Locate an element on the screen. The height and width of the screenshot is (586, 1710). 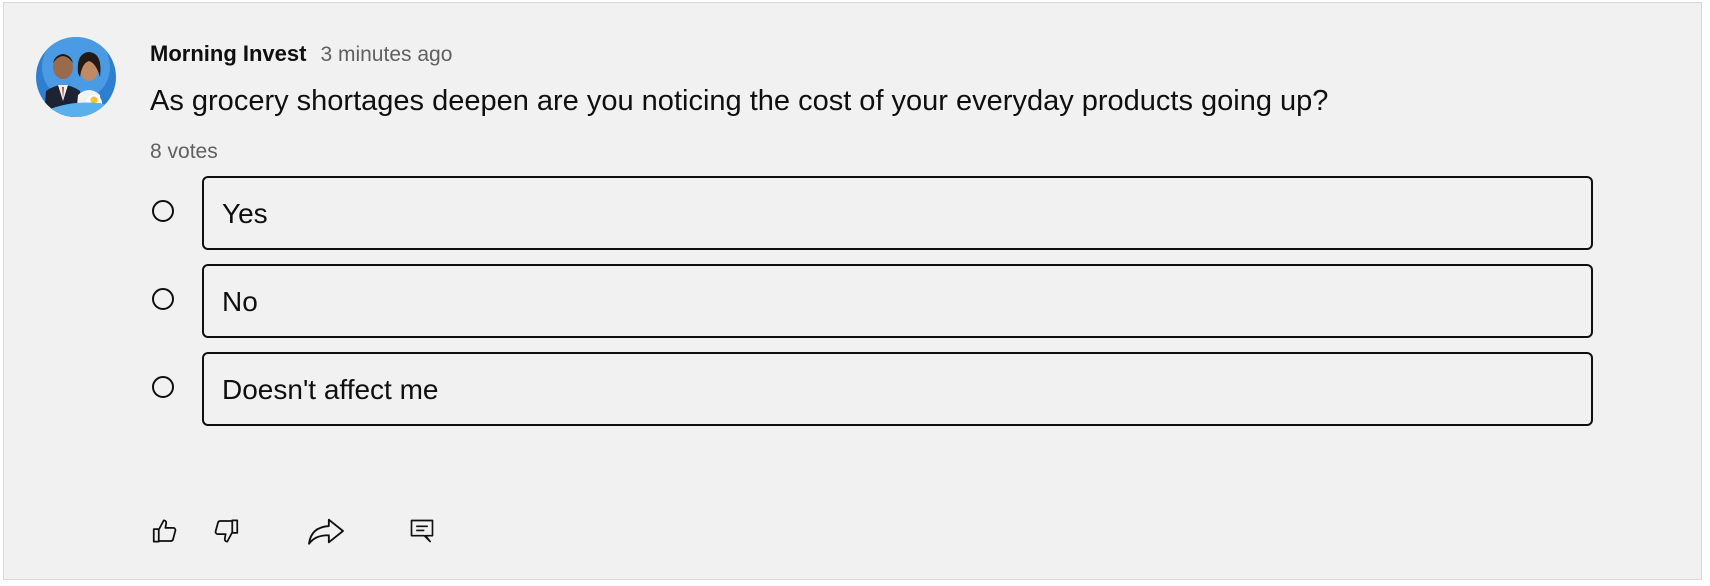
share-icon is located at coordinates (326, 531).